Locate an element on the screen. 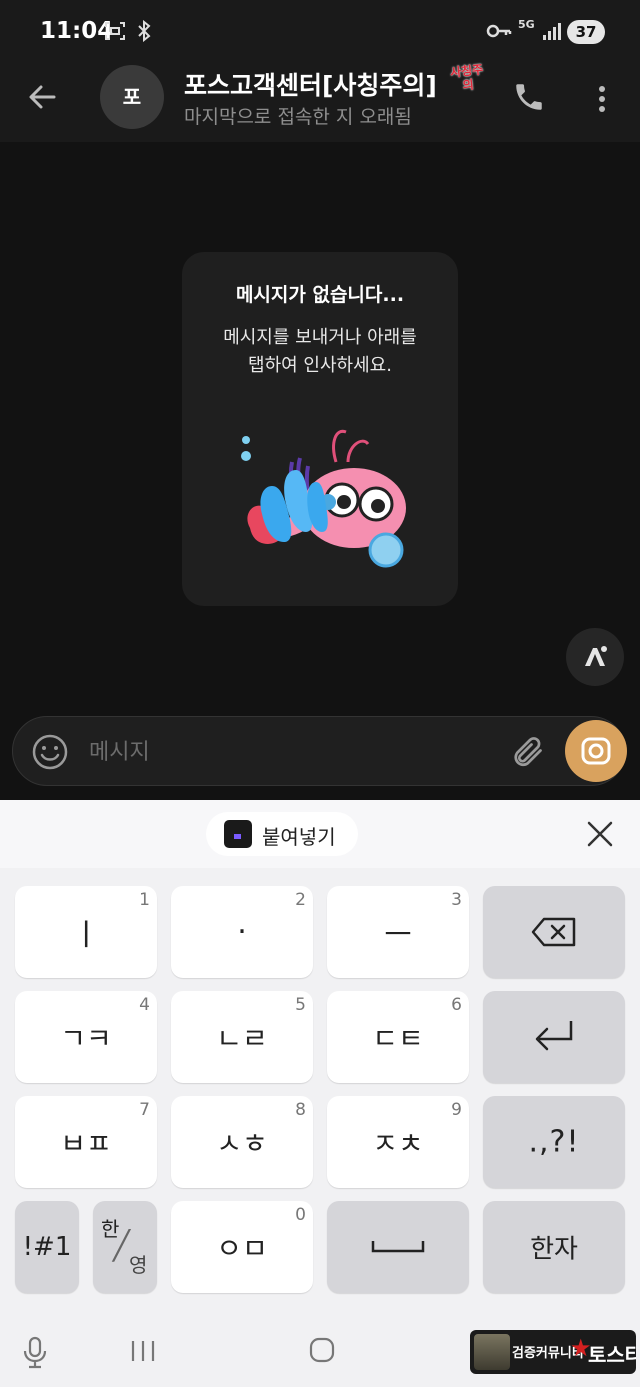  keyboard-suggestion-bar: 붙여넣기 is located at coordinates (320, 834).